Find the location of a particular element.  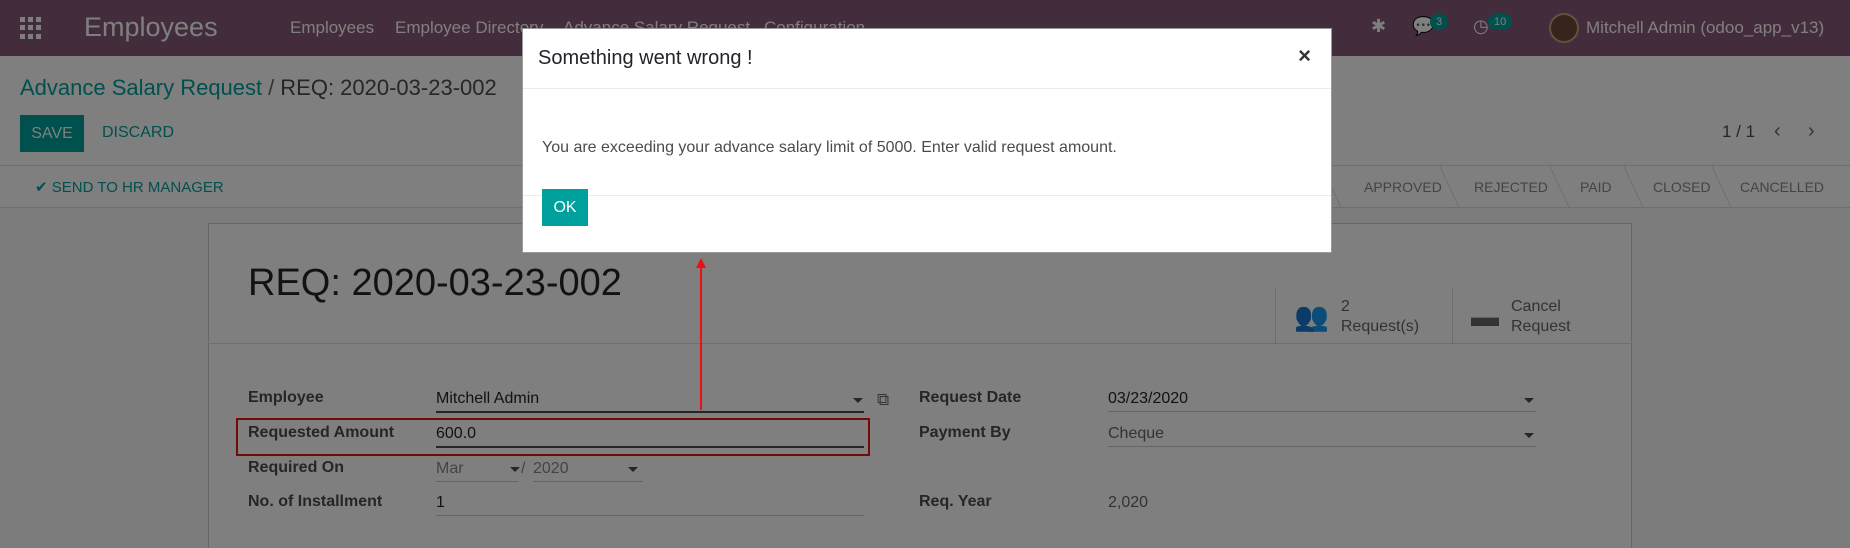

dialog-header: Something went wrong ! × is located at coordinates (927, 59).